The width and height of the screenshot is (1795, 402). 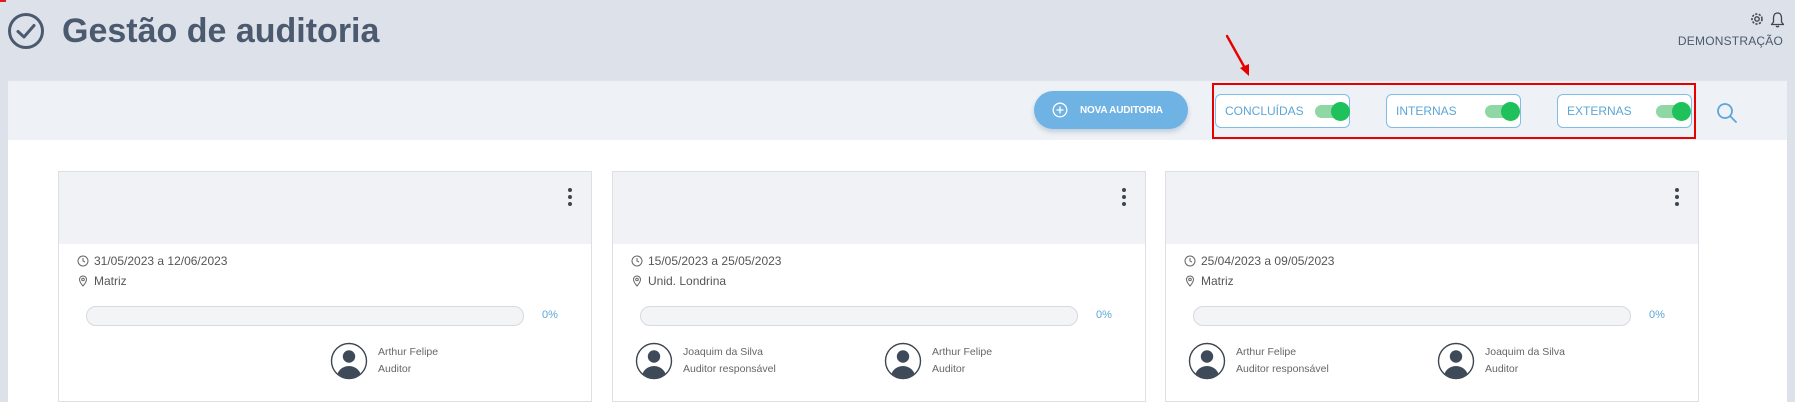 What do you see at coordinates (1121, 110) in the screenshot?
I see `new-audit-button-label: NOVA AUDITORIA` at bounding box center [1121, 110].